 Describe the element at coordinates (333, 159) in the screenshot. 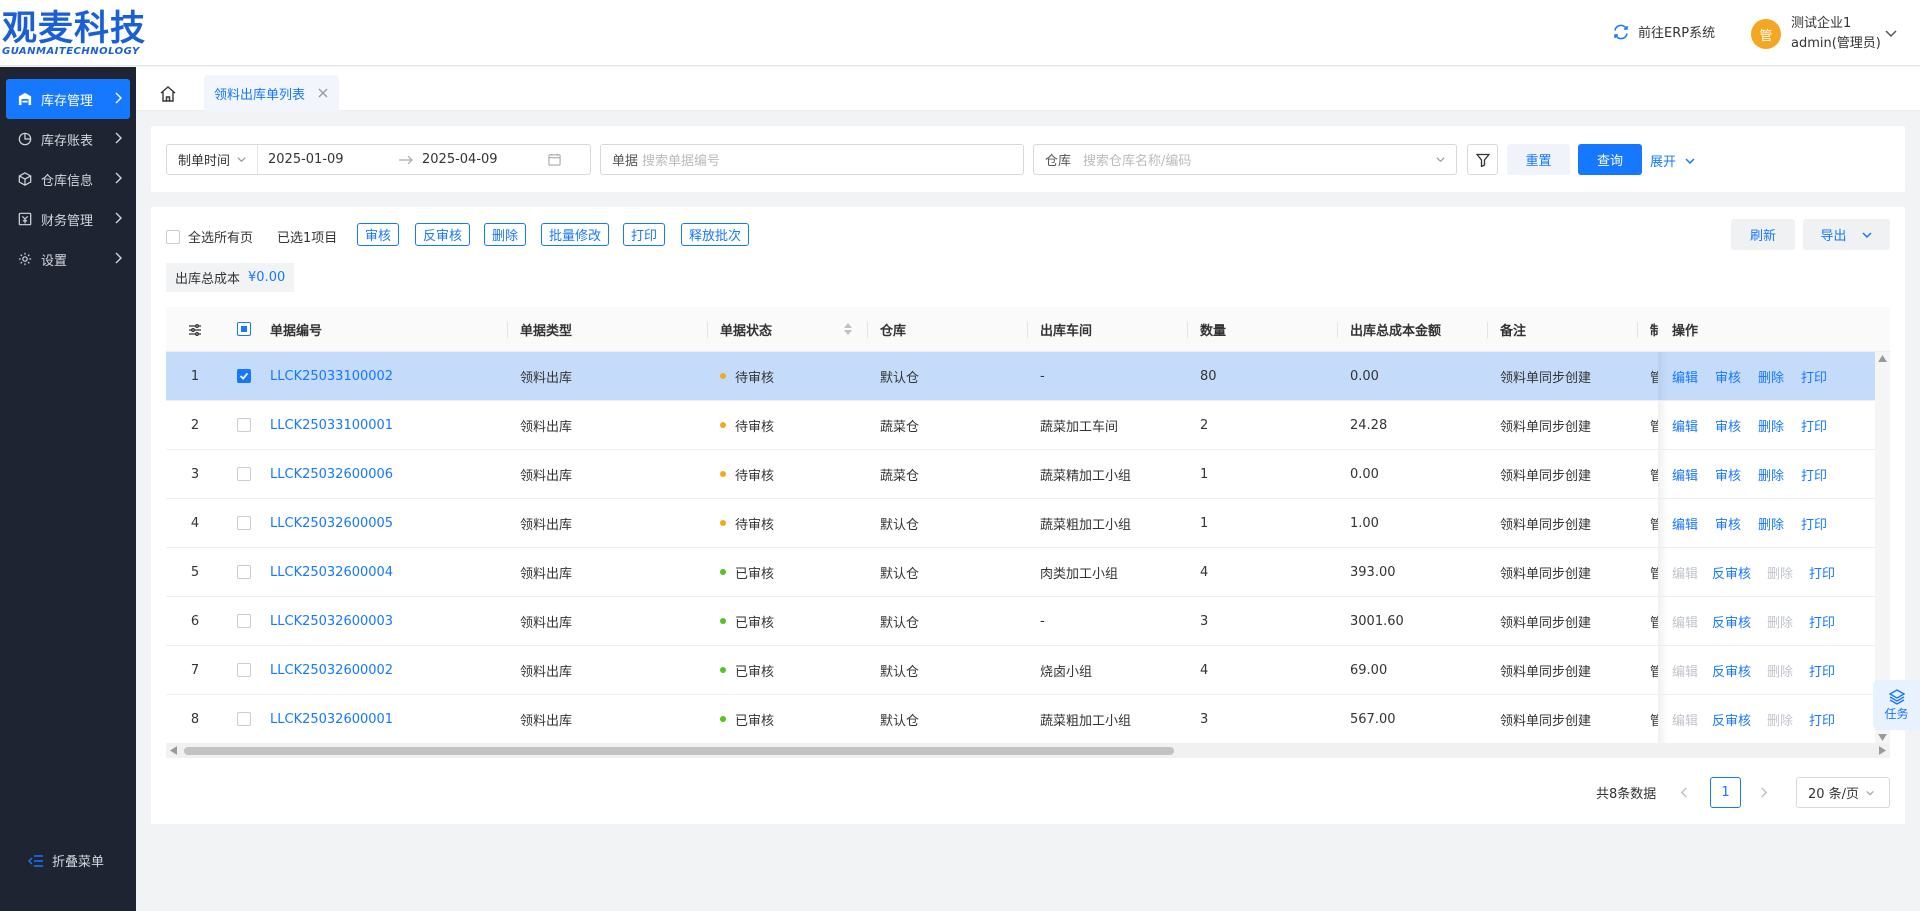

I see `date-start-input: 2025-01-09` at that location.